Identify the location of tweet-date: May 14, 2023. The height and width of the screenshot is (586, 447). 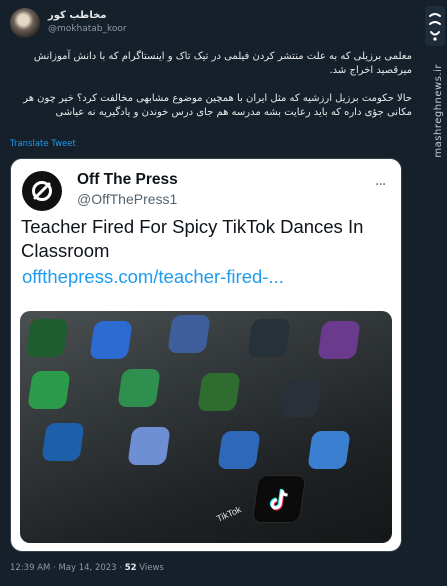
(87, 568).